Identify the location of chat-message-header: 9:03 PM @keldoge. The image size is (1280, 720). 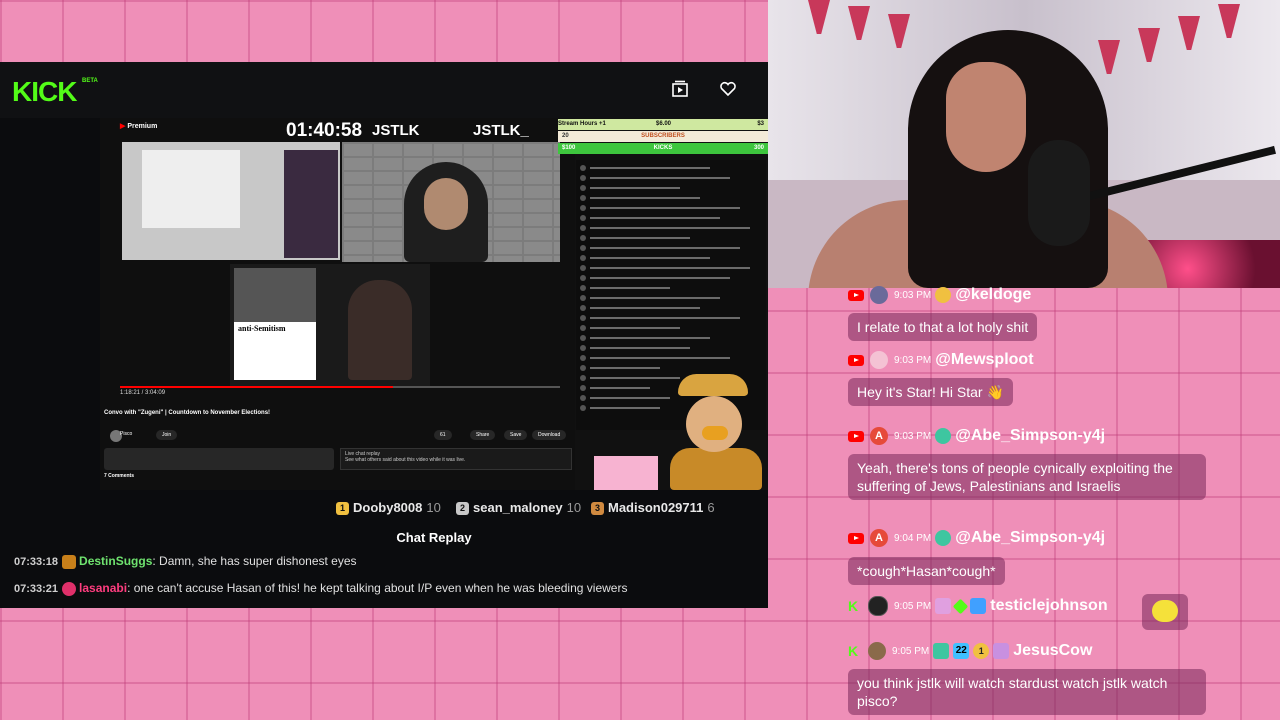
(939, 296).